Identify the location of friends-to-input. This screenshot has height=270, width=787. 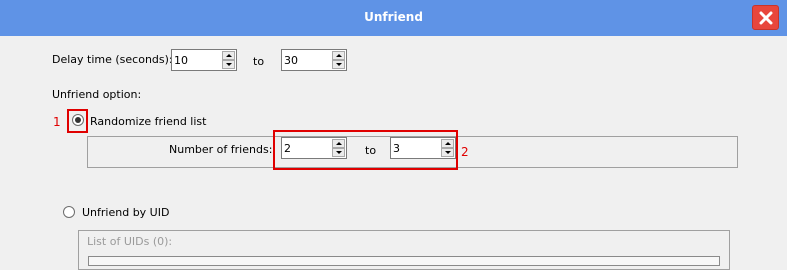
(416, 148).